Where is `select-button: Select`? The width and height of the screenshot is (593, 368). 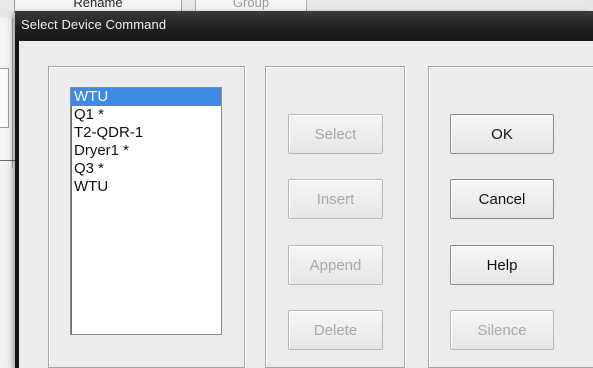
select-button: Select is located at coordinates (335, 134).